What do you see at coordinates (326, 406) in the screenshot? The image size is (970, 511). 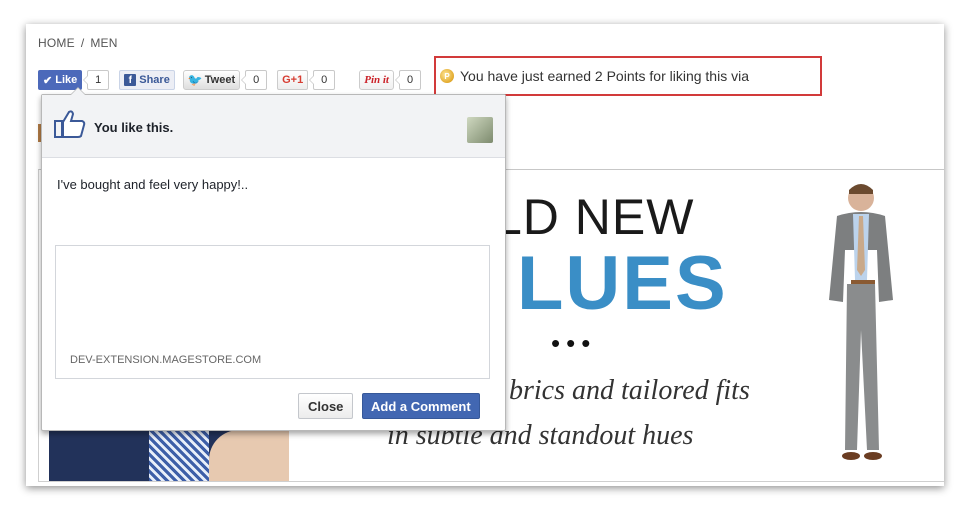 I see `close-button: Close` at bounding box center [326, 406].